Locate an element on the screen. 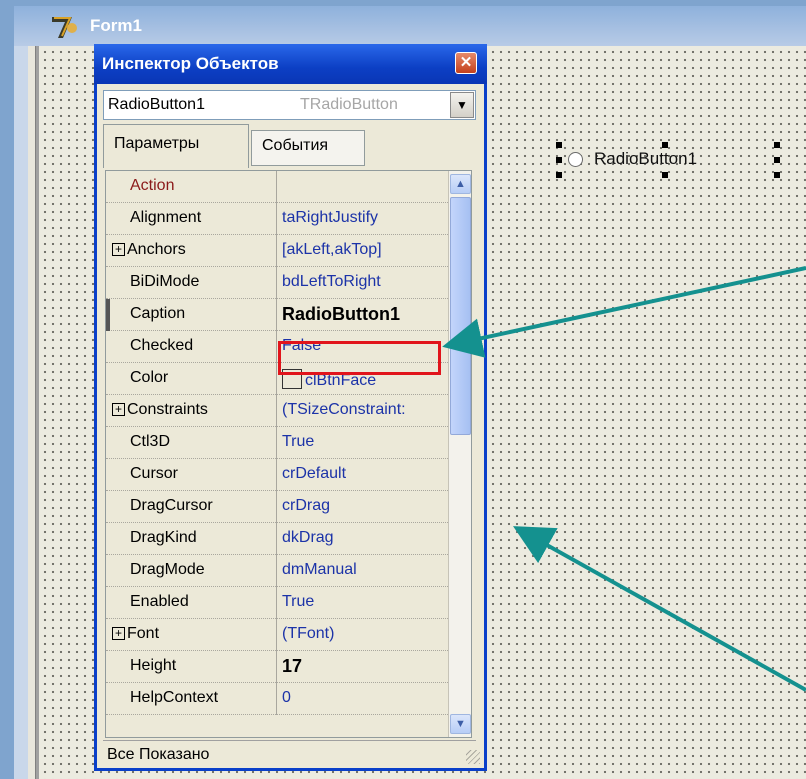 Image resolution: width=806 pixels, height=779 pixels. arrow-to-grid is located at coordinates (659, 609).